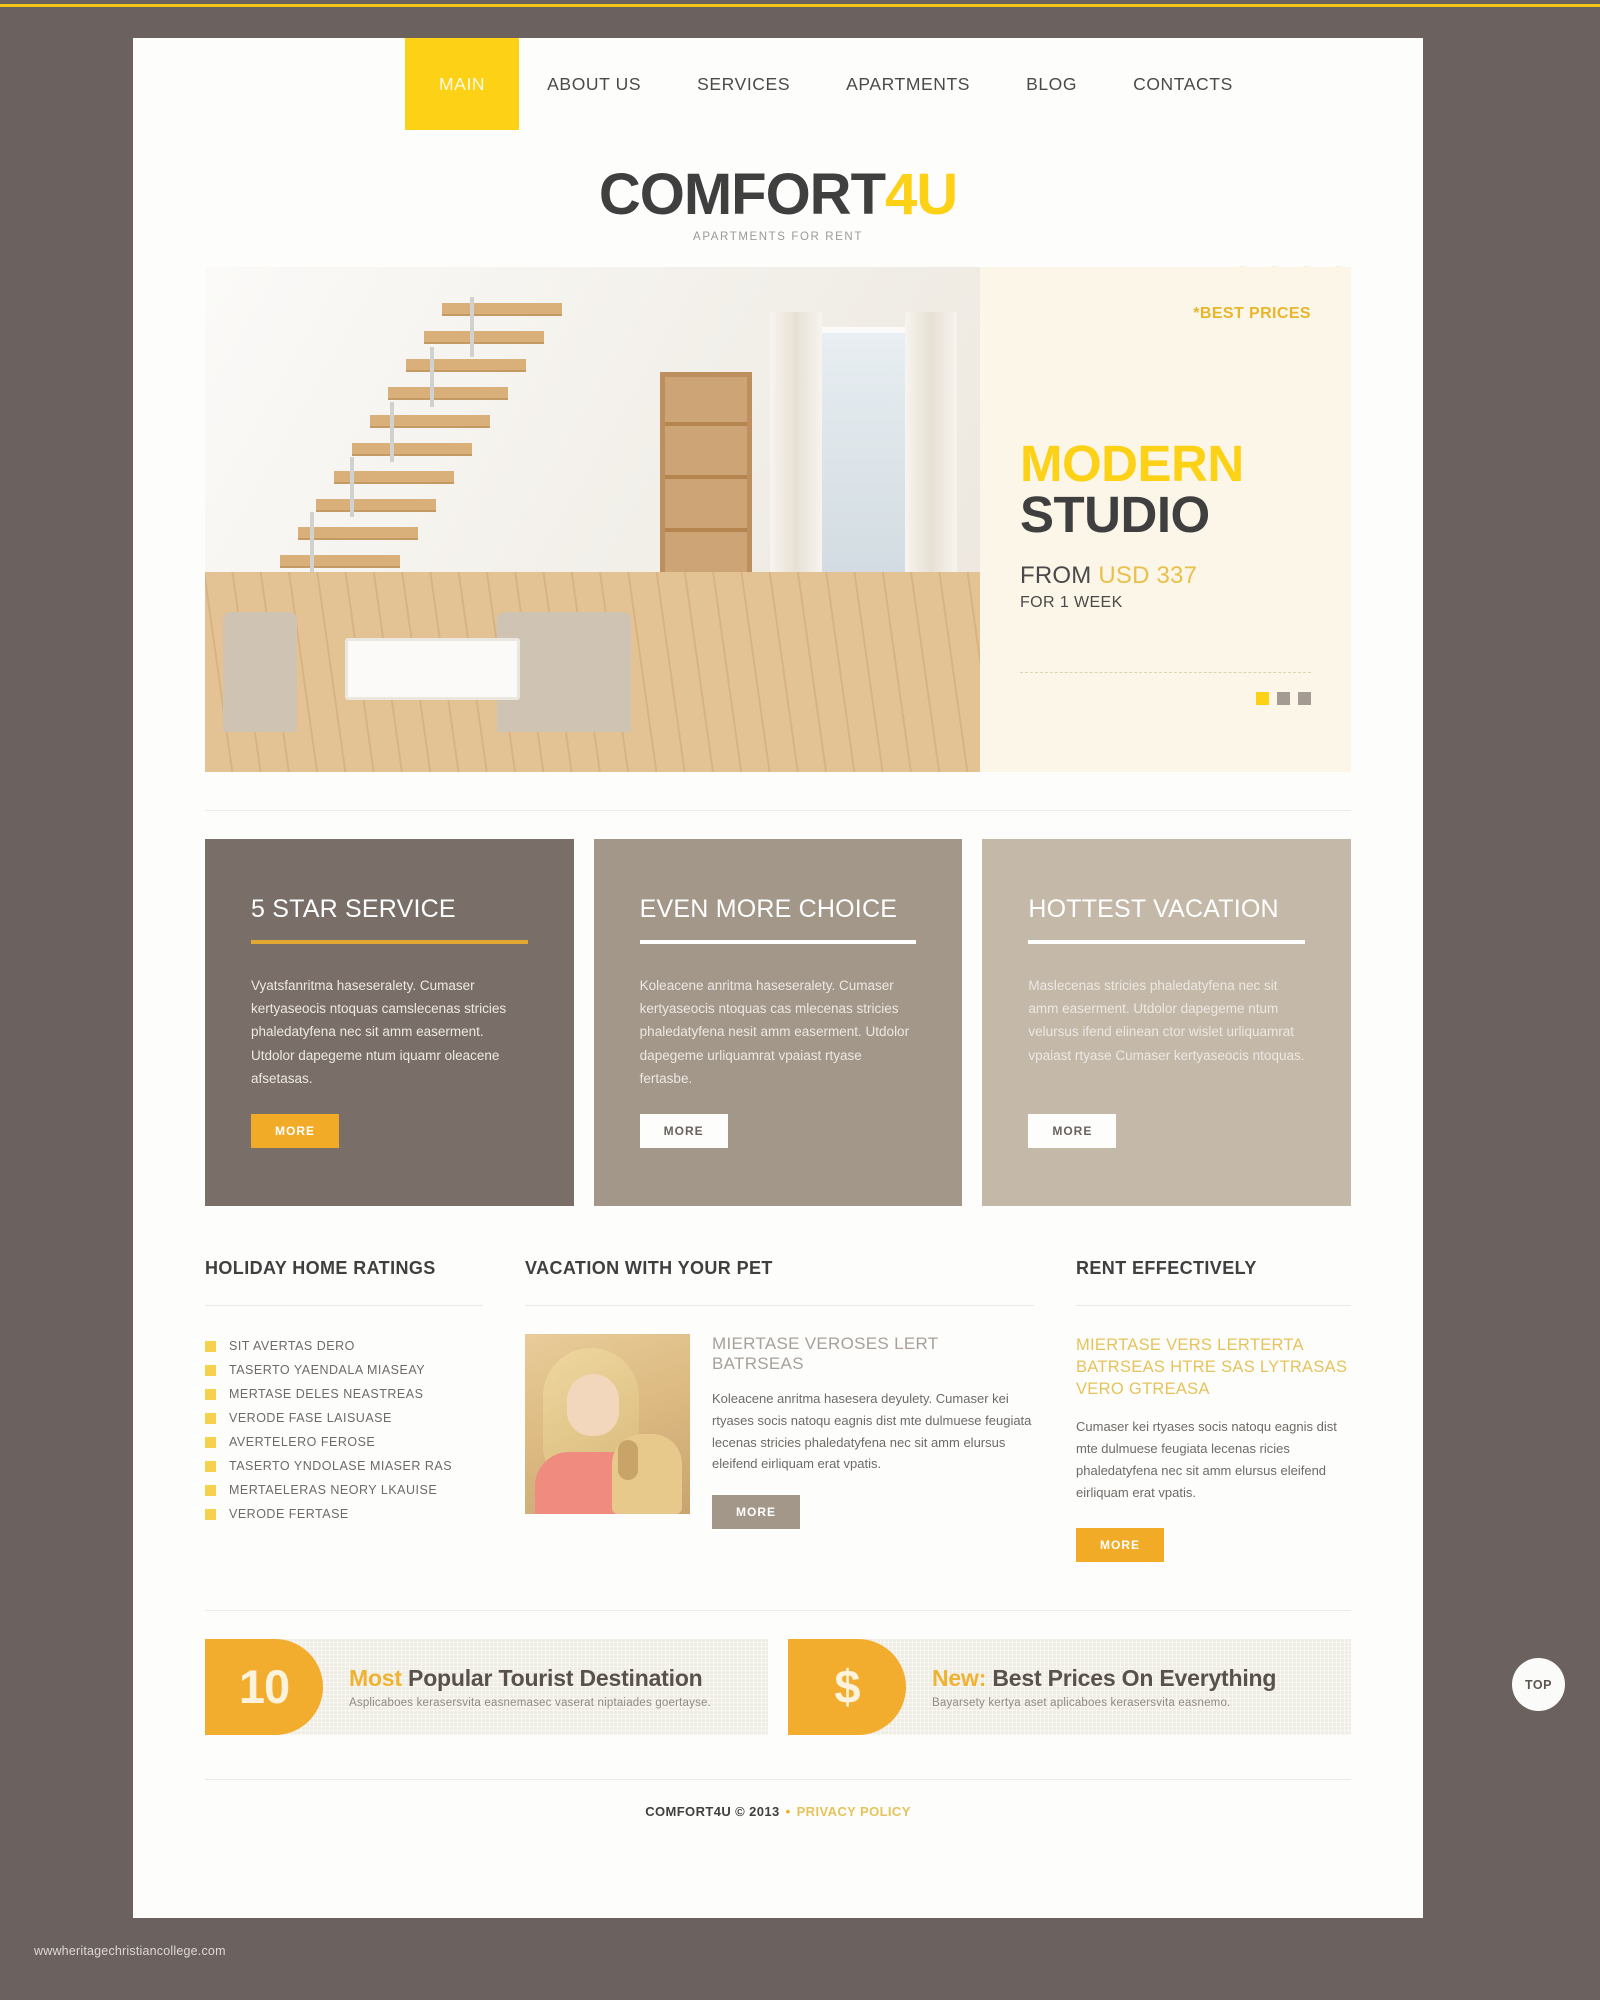 This screenshot has height=2000, width=1600. What do you see at coordinates (1538, 1684) in the screenshot?
I see `scroll-to-top-button: TOP` at bounding box center [1538, 1684].